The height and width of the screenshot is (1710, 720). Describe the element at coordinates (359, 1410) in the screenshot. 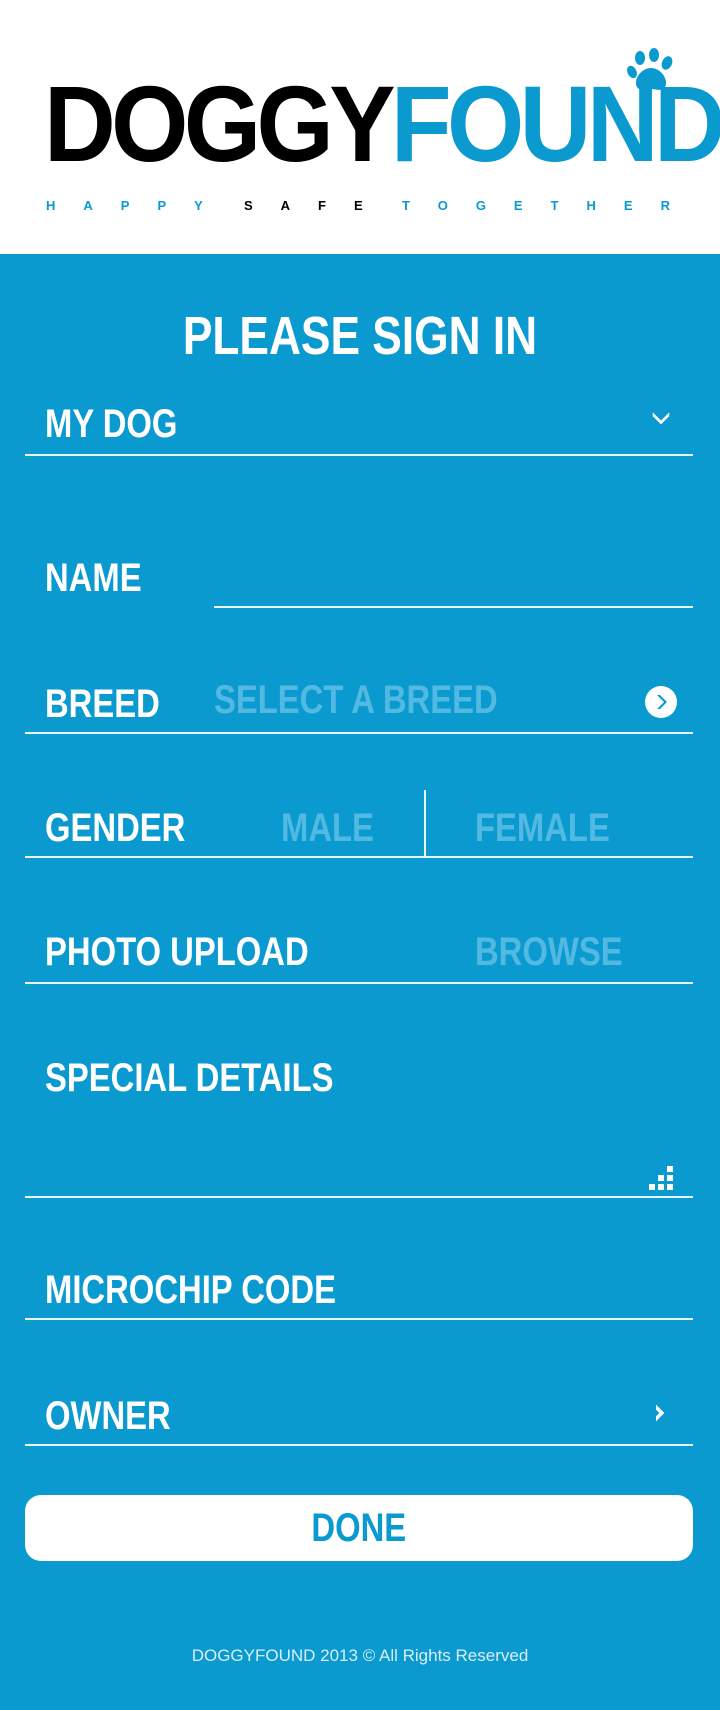

I see `owner-row: OWNER` at that location.